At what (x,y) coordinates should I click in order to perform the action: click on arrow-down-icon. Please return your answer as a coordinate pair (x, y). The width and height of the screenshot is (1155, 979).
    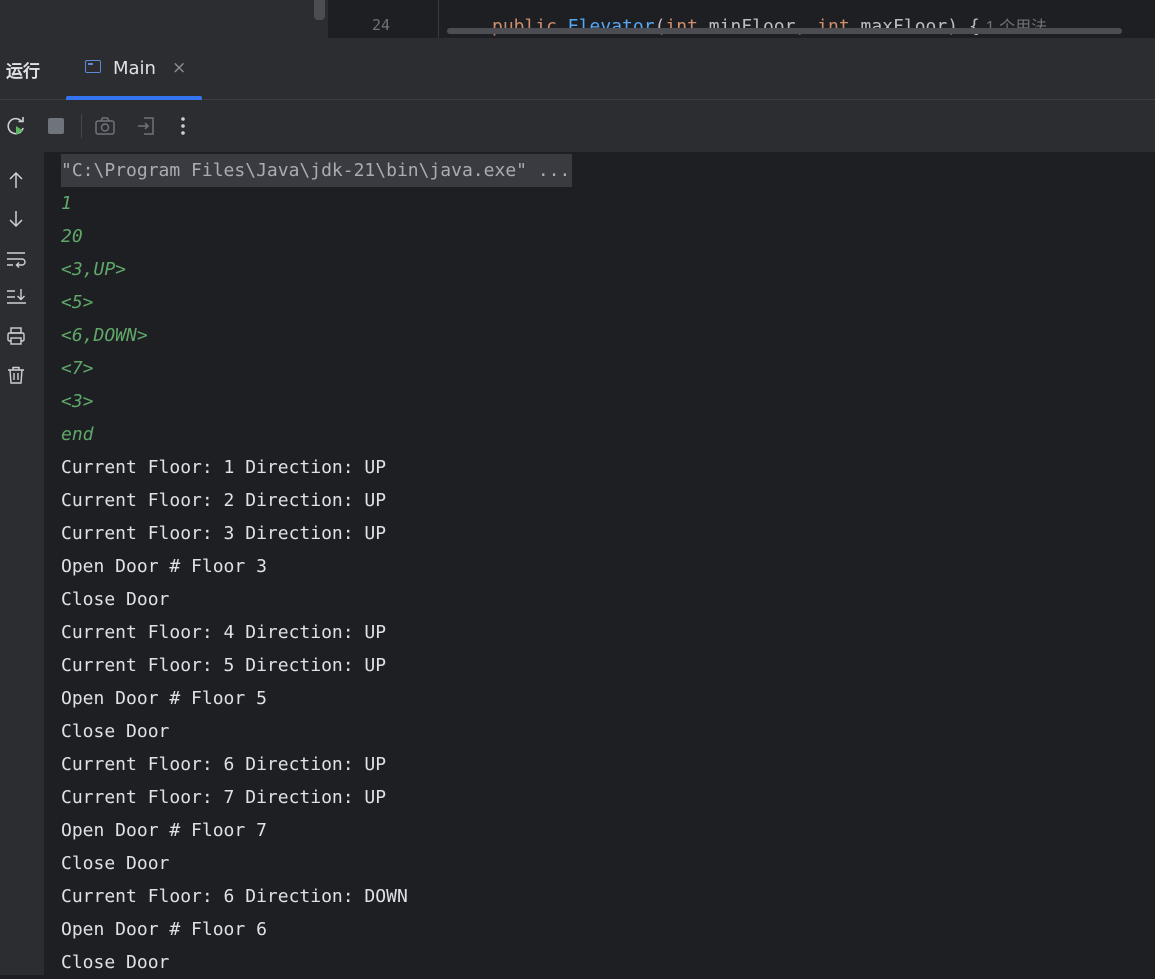
    Looking at the image, I should click on (16, 219).